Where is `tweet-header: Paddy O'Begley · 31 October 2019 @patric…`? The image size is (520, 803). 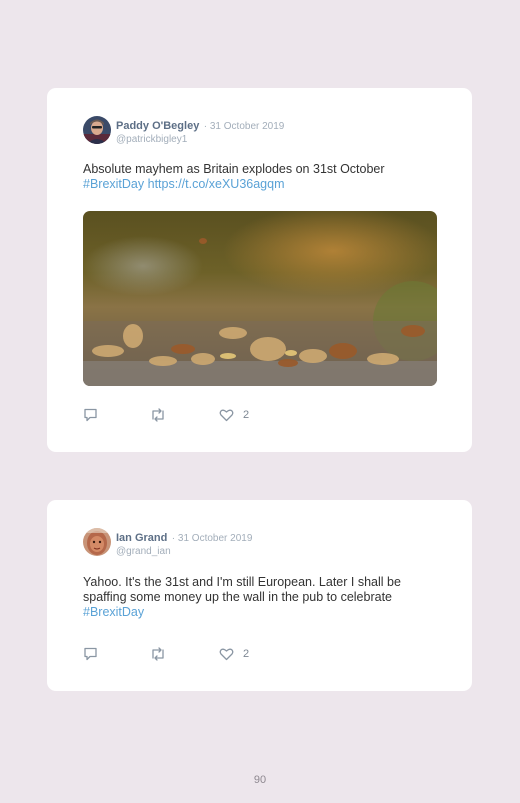
tweet-header: Paddy O'Begley · 31 October 2019 @patric… is located at coordinates (200, 132).